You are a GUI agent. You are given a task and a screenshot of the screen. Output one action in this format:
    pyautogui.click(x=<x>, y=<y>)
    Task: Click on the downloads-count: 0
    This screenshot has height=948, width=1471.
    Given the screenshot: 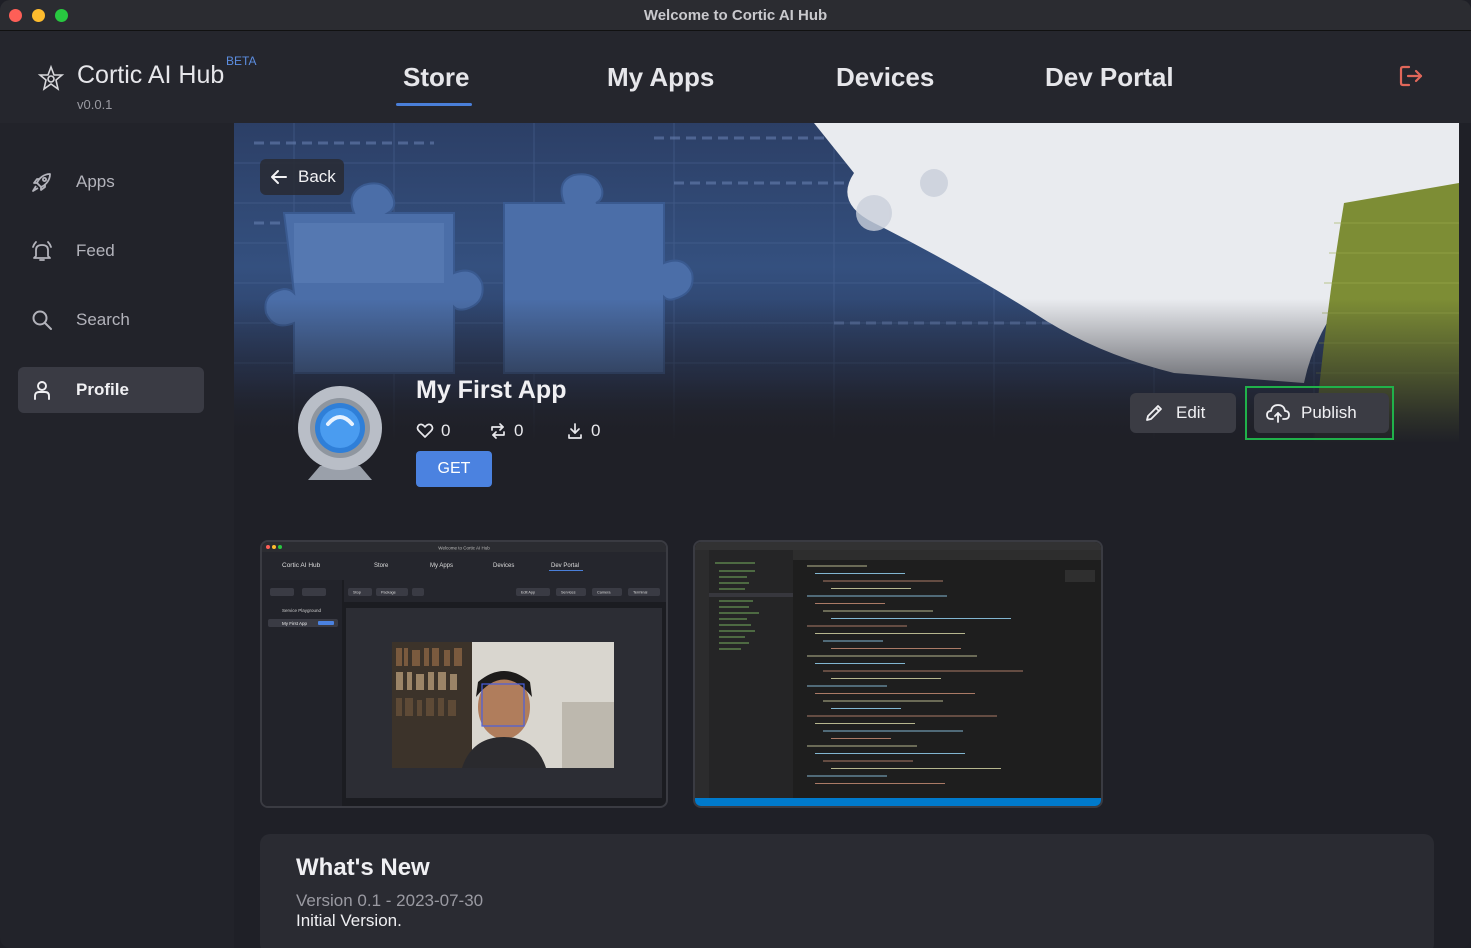 What is the action you would take?
    pyautogui.click(x=596, y=430)
    